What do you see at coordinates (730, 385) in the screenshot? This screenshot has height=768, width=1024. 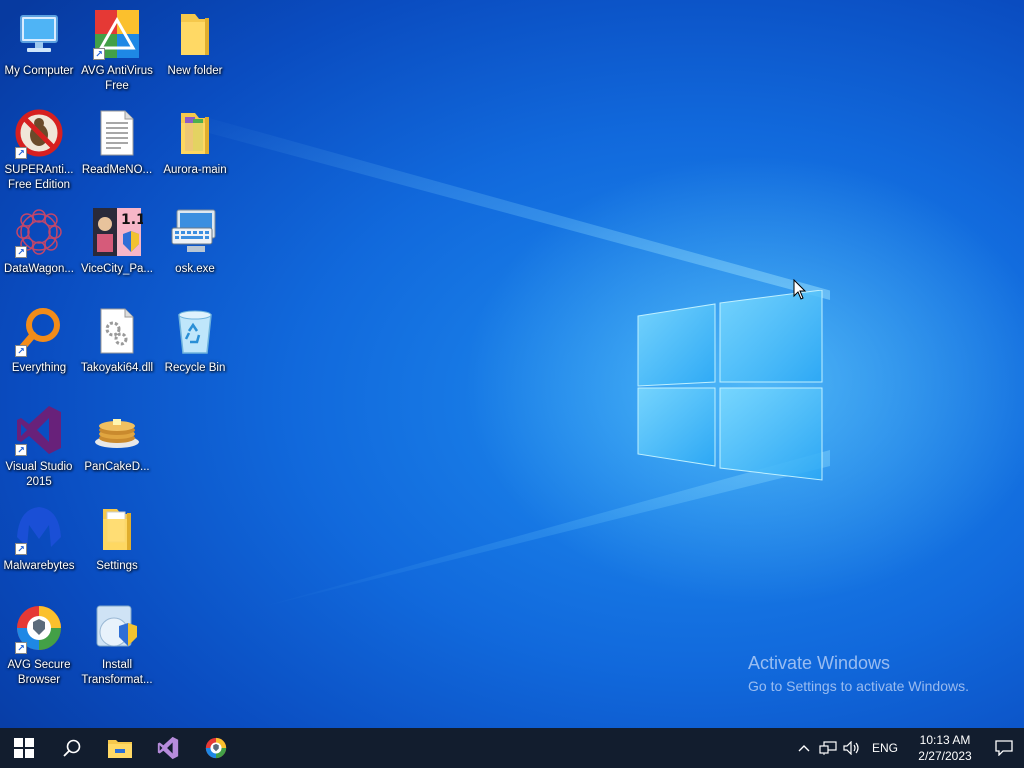 I see `windows-logo-wallpaper` at bounding box center [730, 385].